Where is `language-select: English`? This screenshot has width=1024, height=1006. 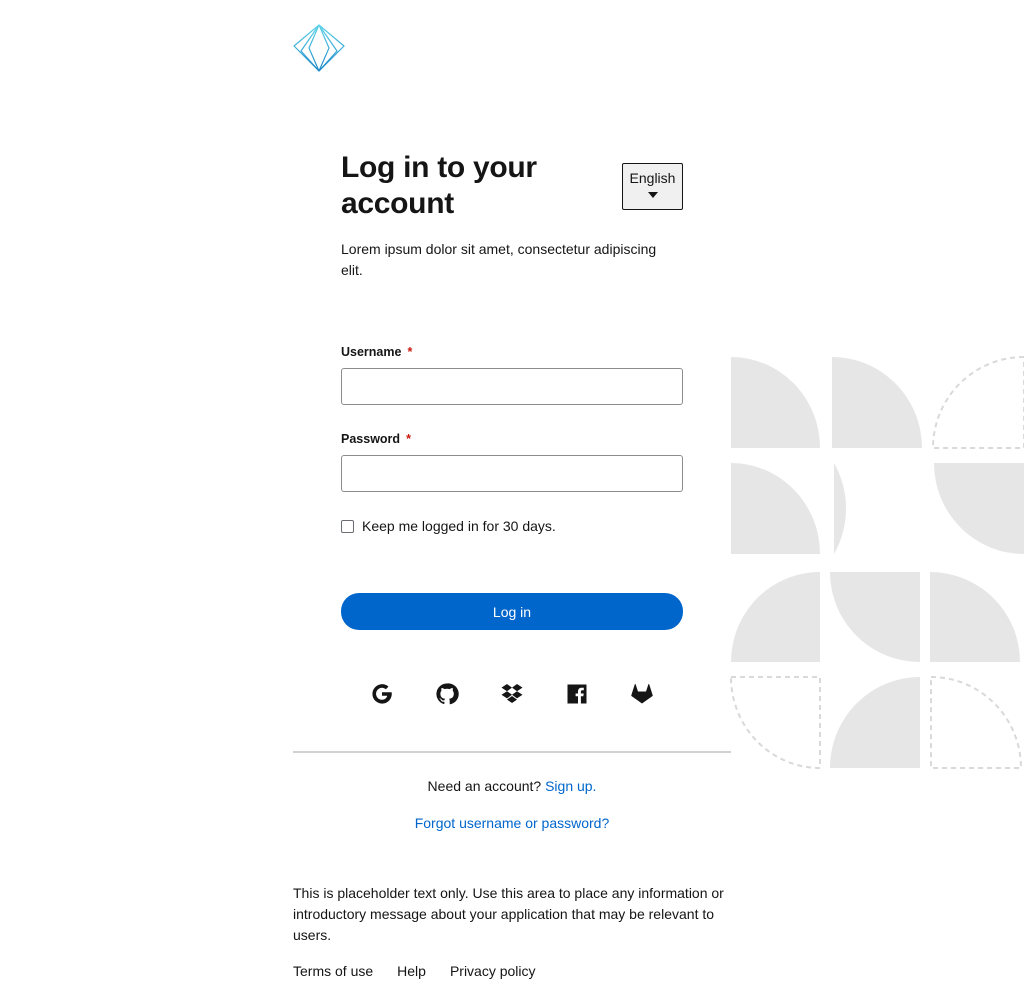 language-select: English is located at coordinates (652, 186).